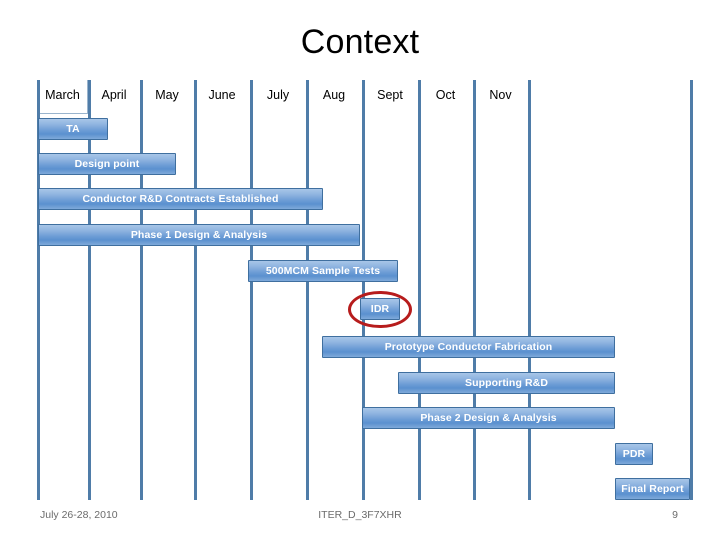 Image resolution: width=720 pixels, height=540 pixels. What do you see at coordinates (334, 95) in the screenshot?
I see `month-label-aug: Aug` at bounding box center [334, 95].